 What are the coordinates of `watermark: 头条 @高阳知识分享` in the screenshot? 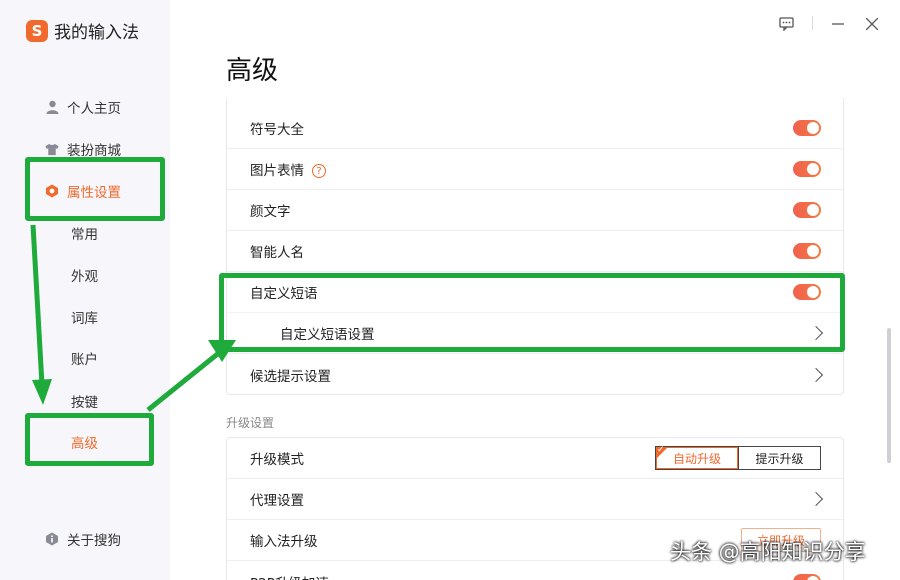 It's located at (768, 552).